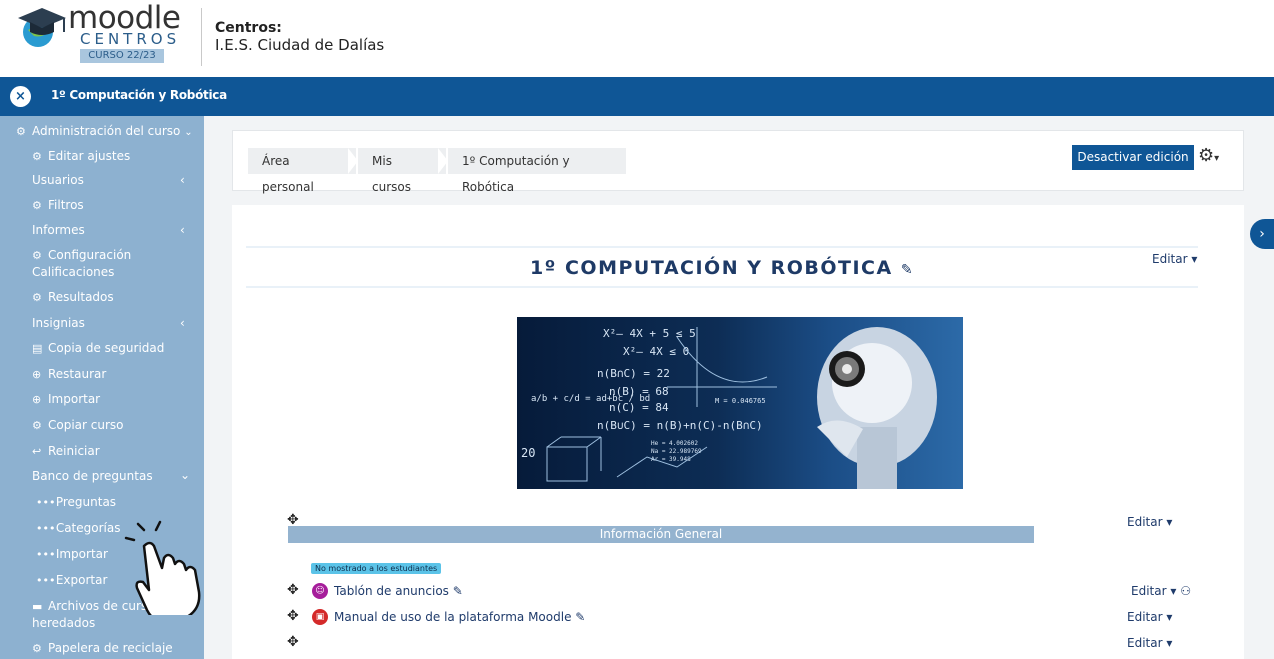 The width and height of the screenshot is (1274, 659). I want to click on forum-icon: ☺, so click(320, 591).